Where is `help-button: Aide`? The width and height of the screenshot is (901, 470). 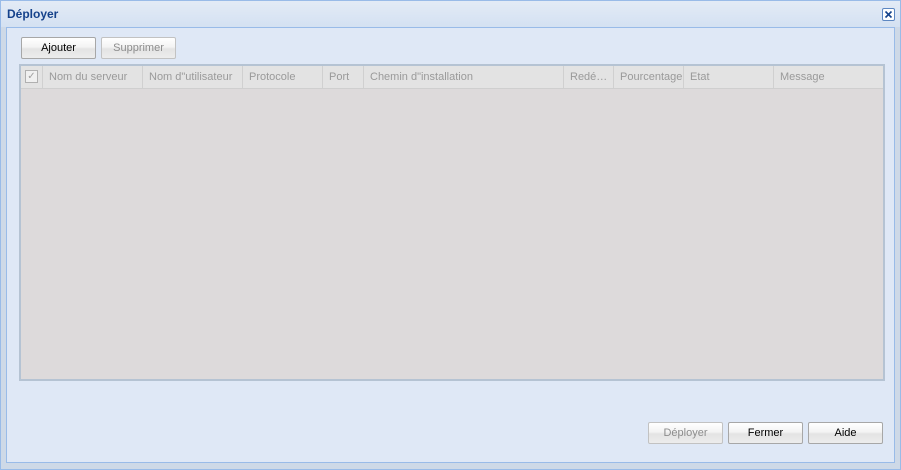
help-button: Aide is located at coordinates (845, 433).